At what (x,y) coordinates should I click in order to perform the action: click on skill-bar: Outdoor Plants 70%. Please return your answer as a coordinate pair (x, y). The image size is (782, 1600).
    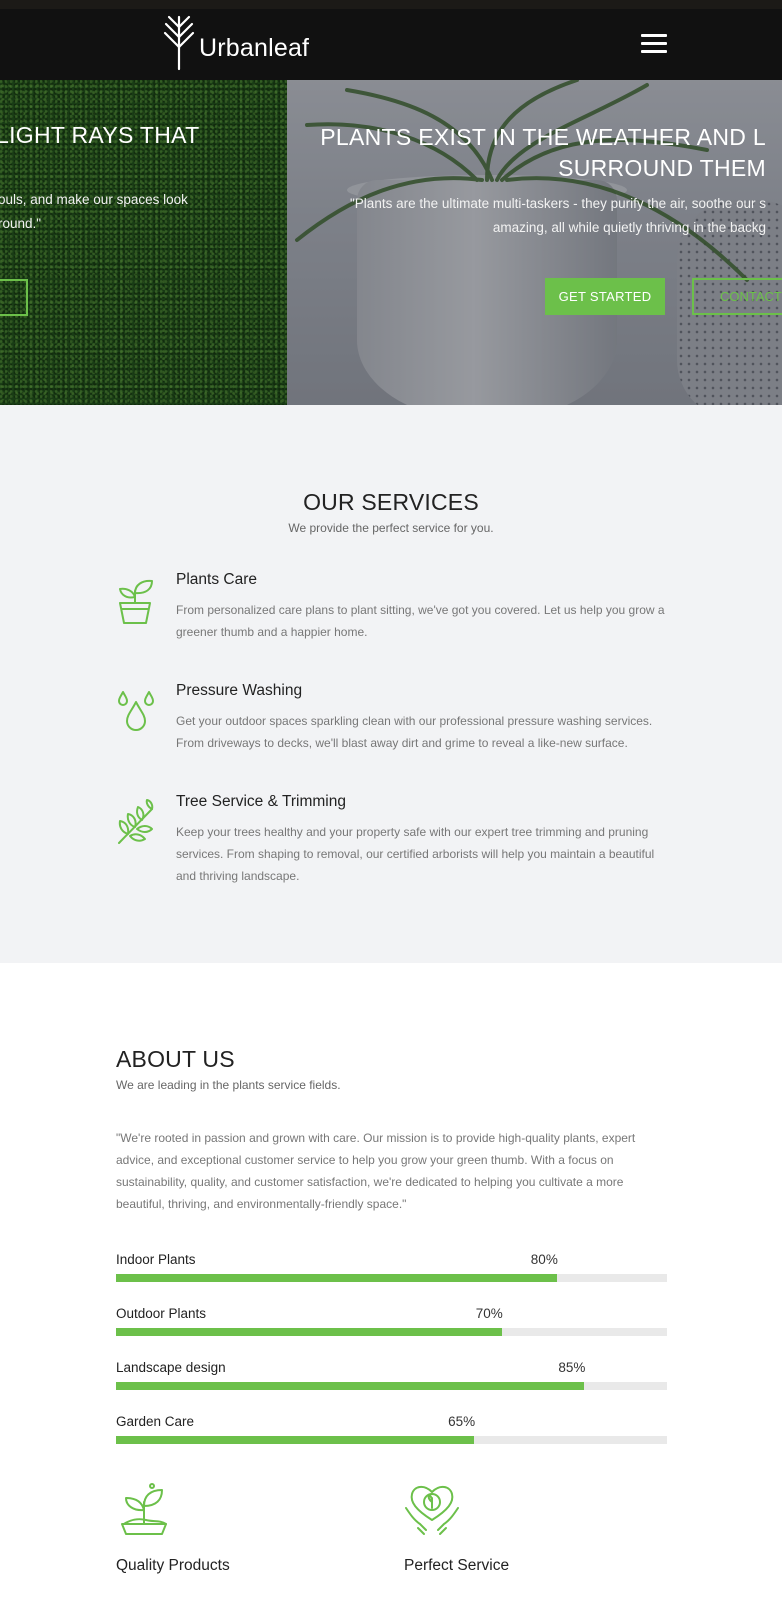
    Looking at the image, I should click on (391, 1321).